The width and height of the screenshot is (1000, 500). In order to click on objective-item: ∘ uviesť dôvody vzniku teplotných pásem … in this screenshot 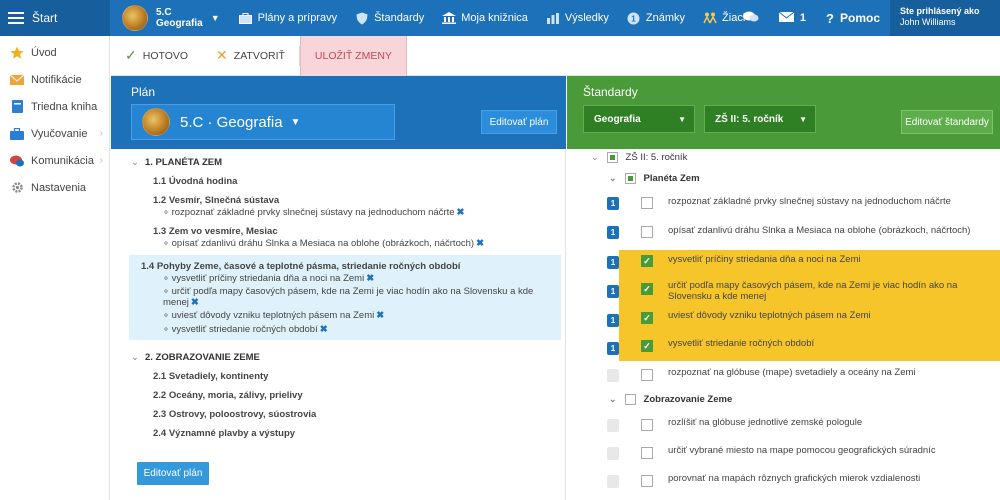, I will do `click(274, 315)`.